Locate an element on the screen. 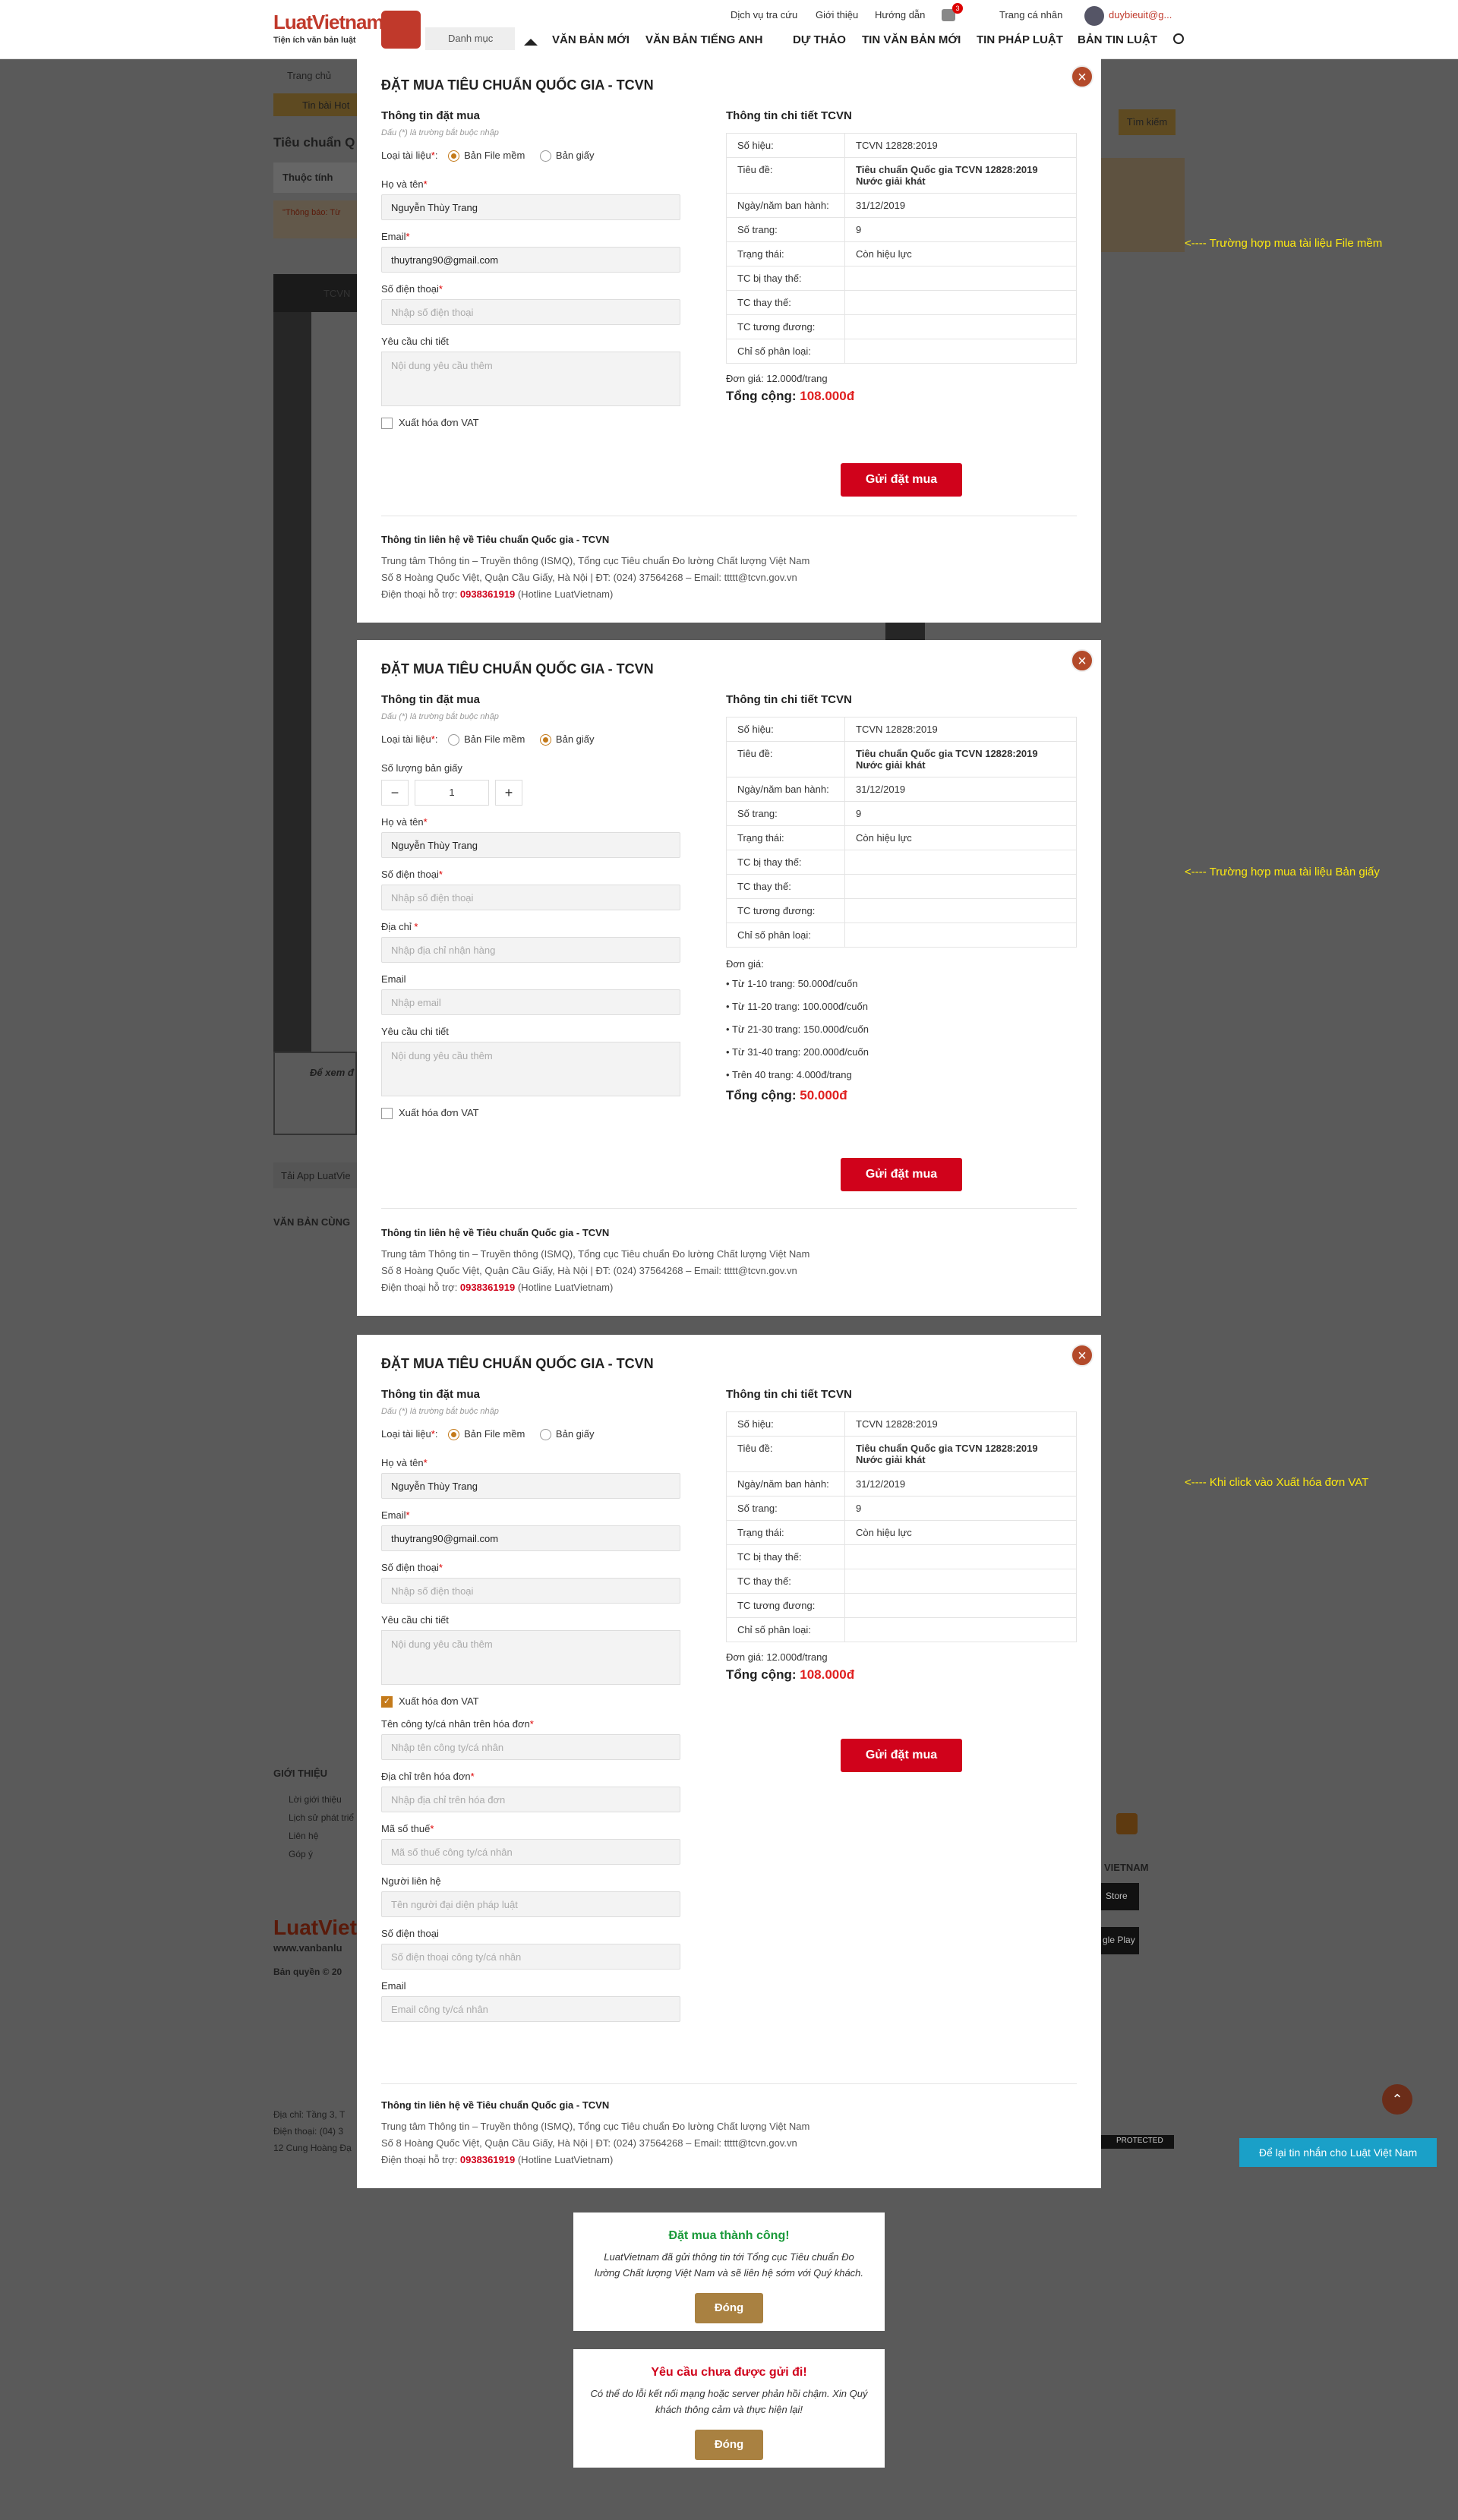  nav-english-docs: VĂN BẢN TIẾNG ANH is located at coordinates (703, 39).